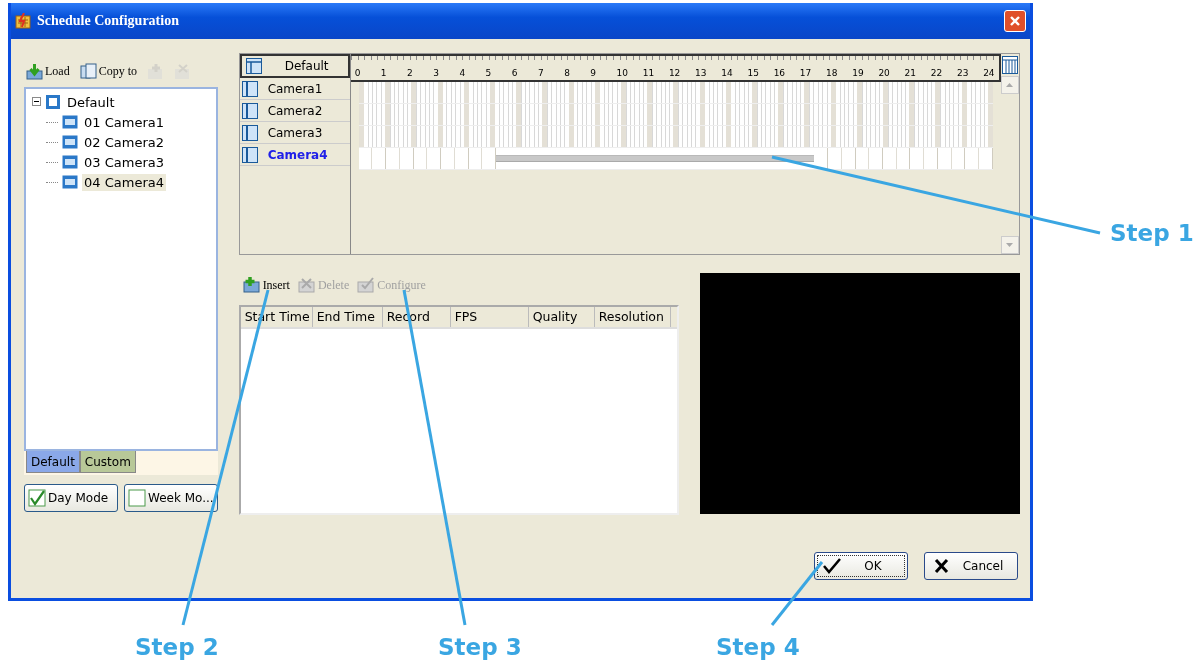 The width and height of the screenshot is (1199, 664). Describe the element at coordinates (253, 66) in the screenshot. I see `table-icon` at that location.